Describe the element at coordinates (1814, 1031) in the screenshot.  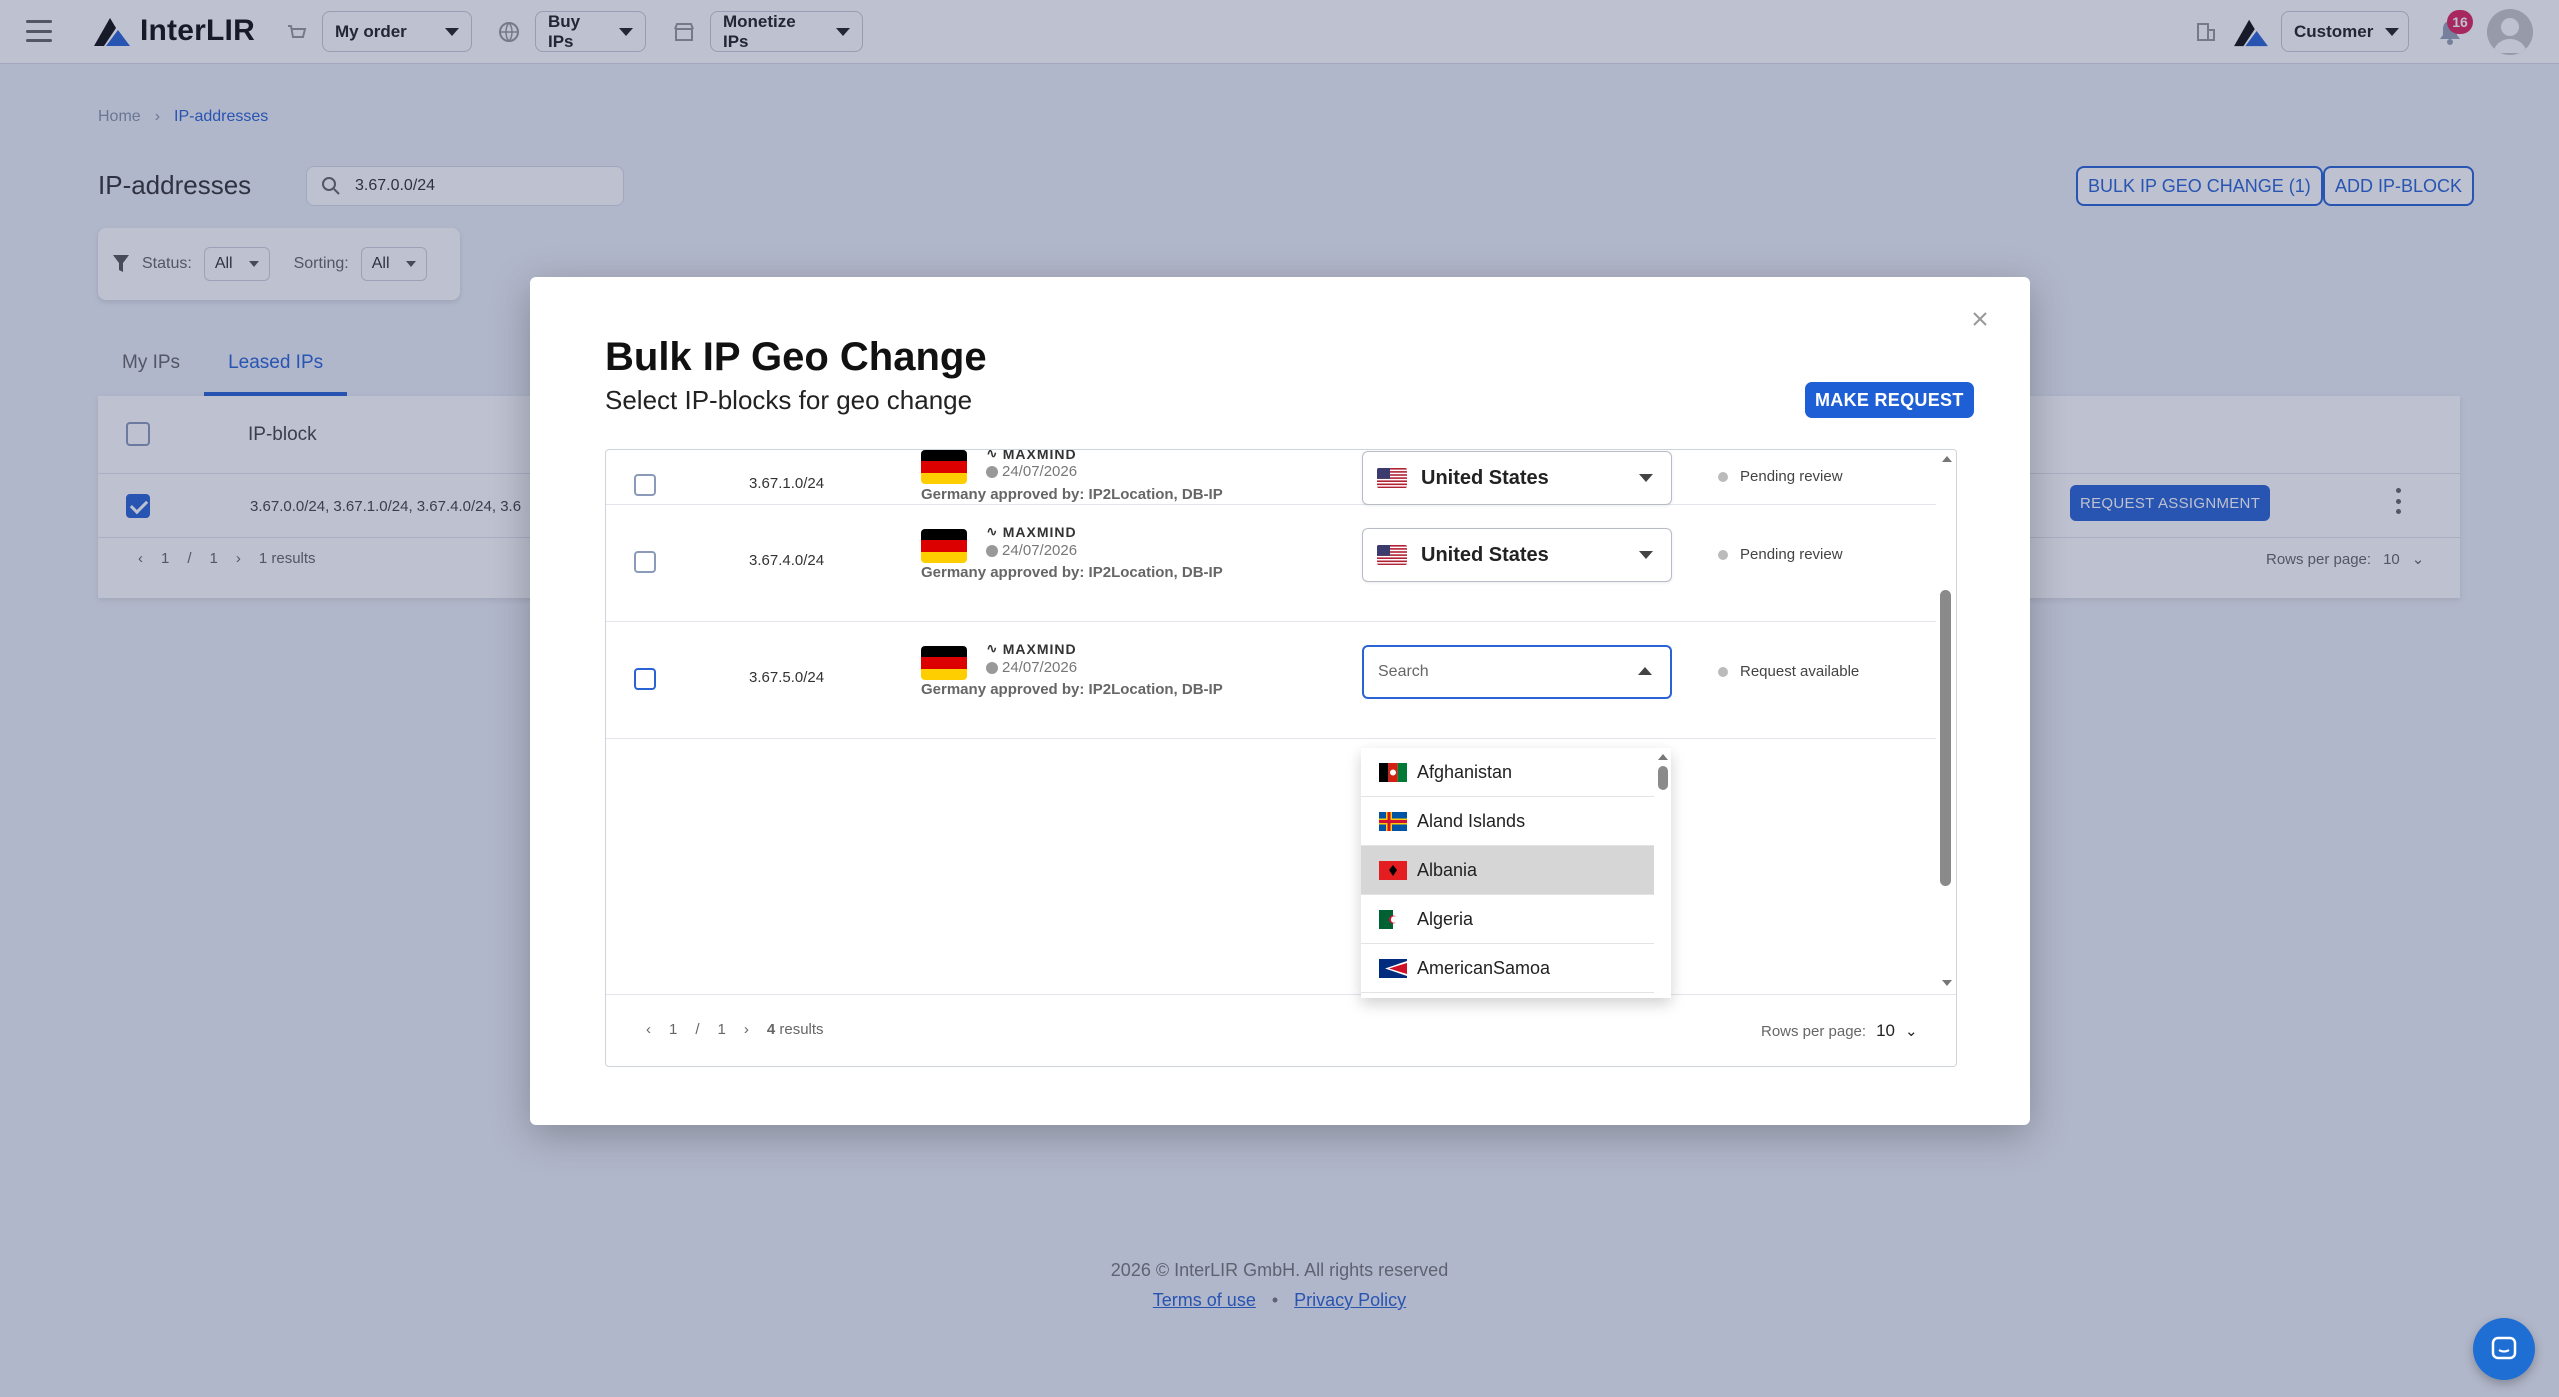
I see `rows-per-page-label: Rows per page:` at that location.